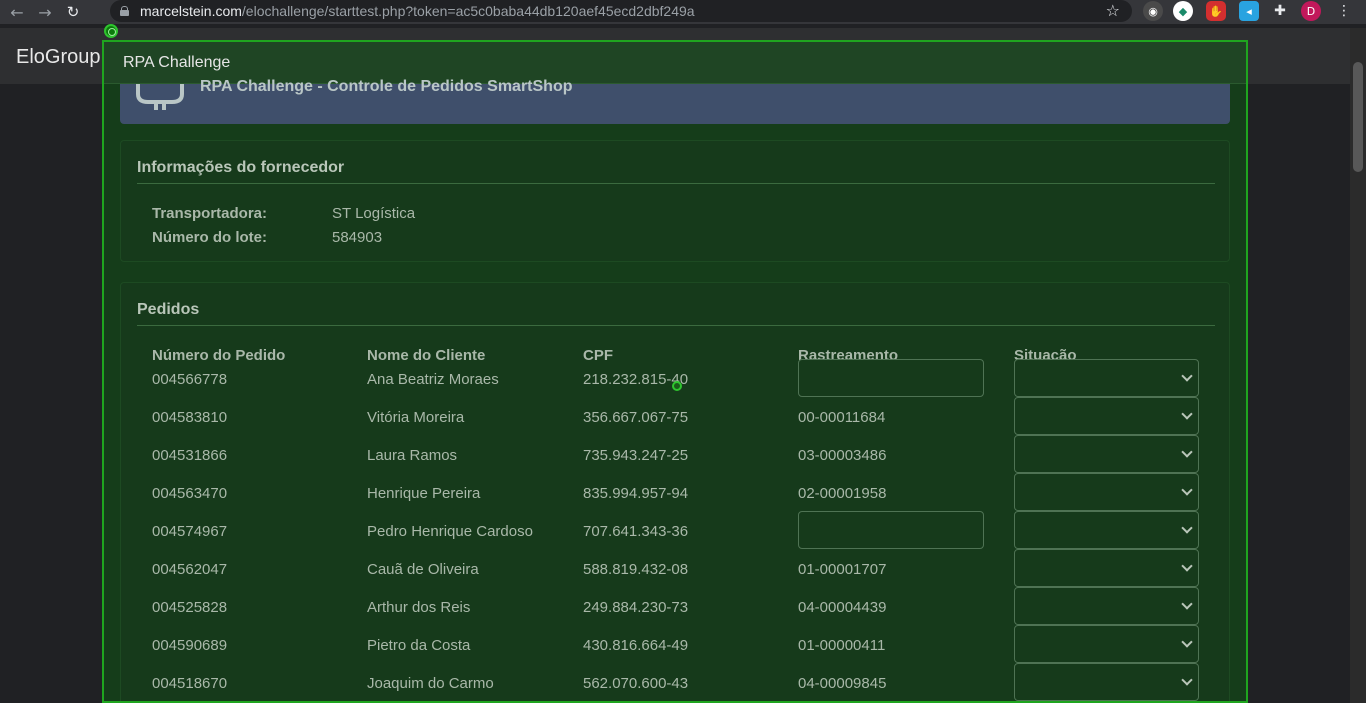 The image size is (1366, 703). Describe the element at coordinates (190, 683) in the screenshot. I see `order-number-cell: 004518670` at that location.